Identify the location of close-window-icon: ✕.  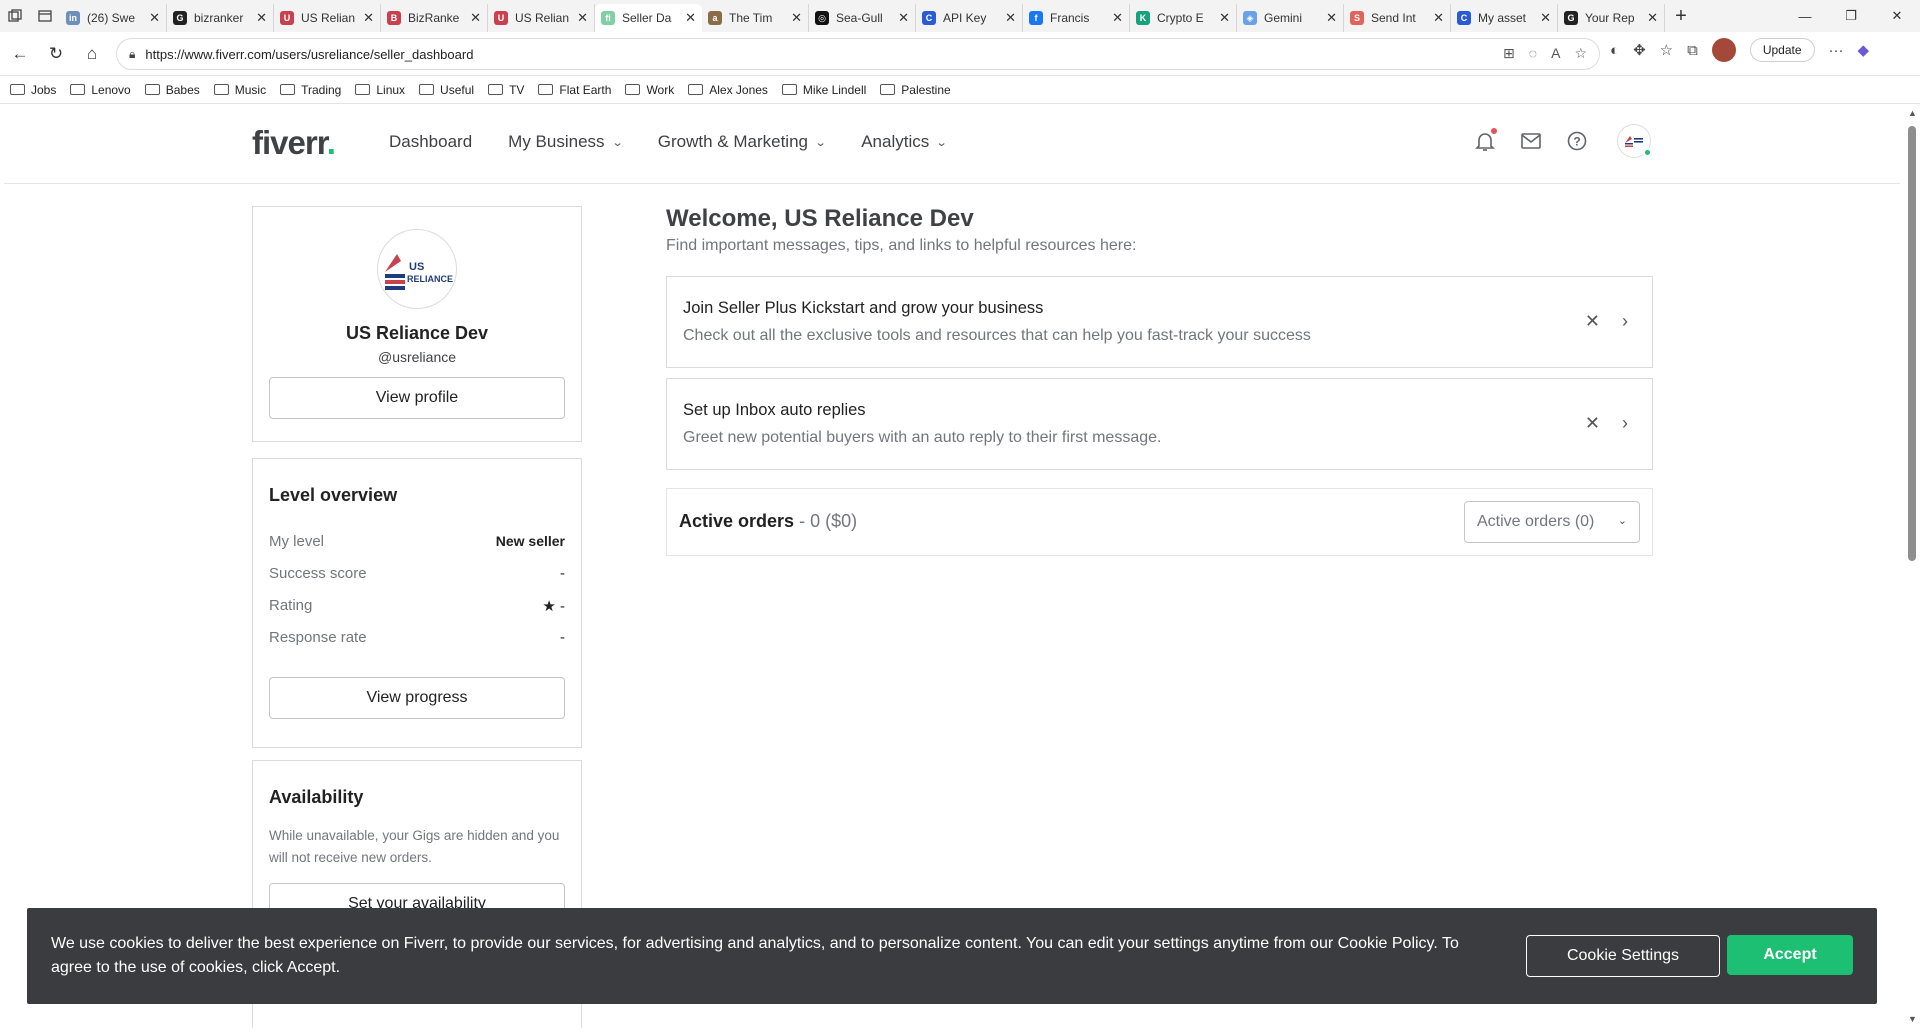
(1897, 16).